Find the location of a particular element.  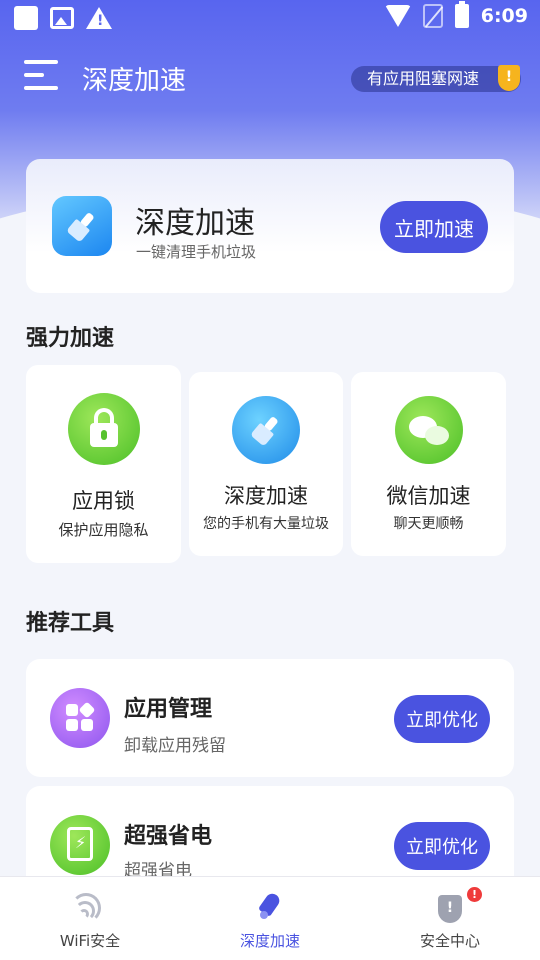

network-alert-text: 有应用阻塞网速 is located at coordinates (423, 78).